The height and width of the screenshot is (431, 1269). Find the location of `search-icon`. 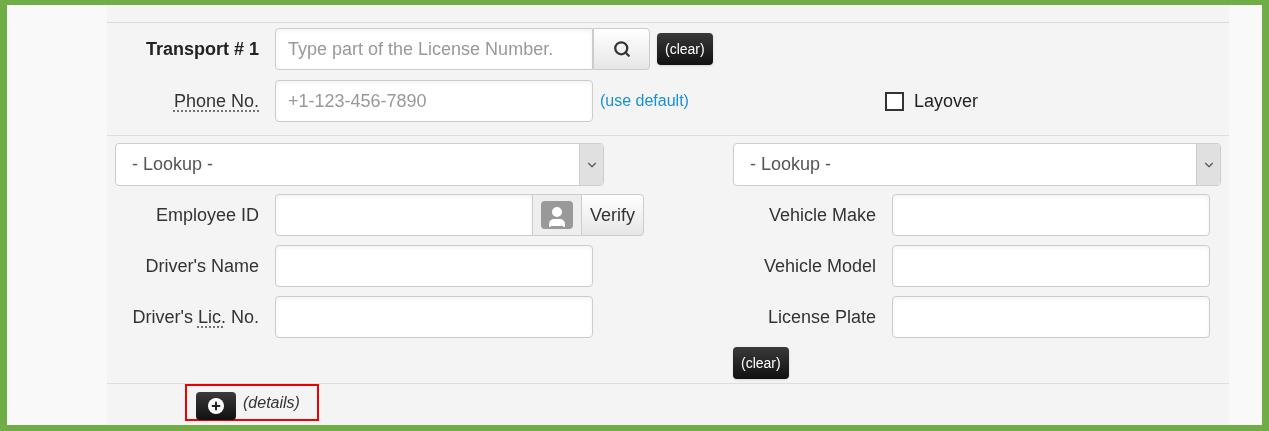

search-icon is located at coordinates (621, 49).